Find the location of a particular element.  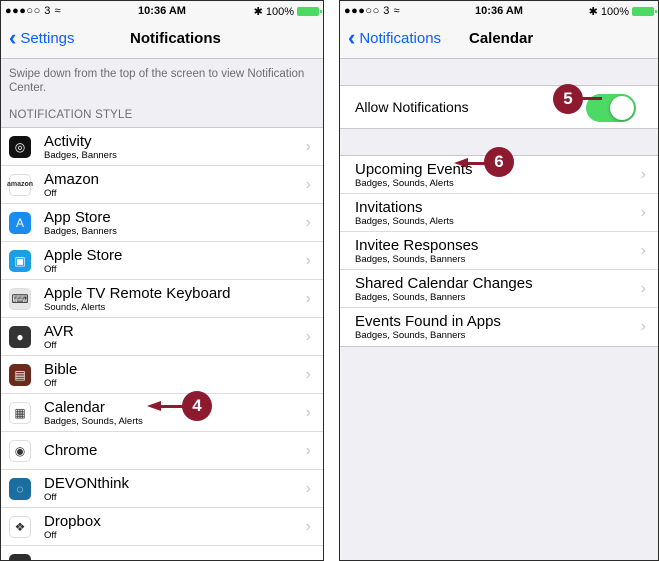

app-name: Amazon is located at coordinates (72, 179).